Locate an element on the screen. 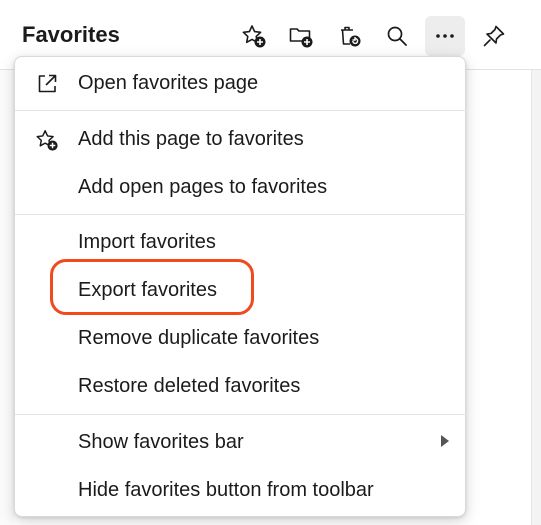 The height and width of the screenshot is (525, 541). menu-item-label: Add this page to favorites is located at coordinates (191, 138).